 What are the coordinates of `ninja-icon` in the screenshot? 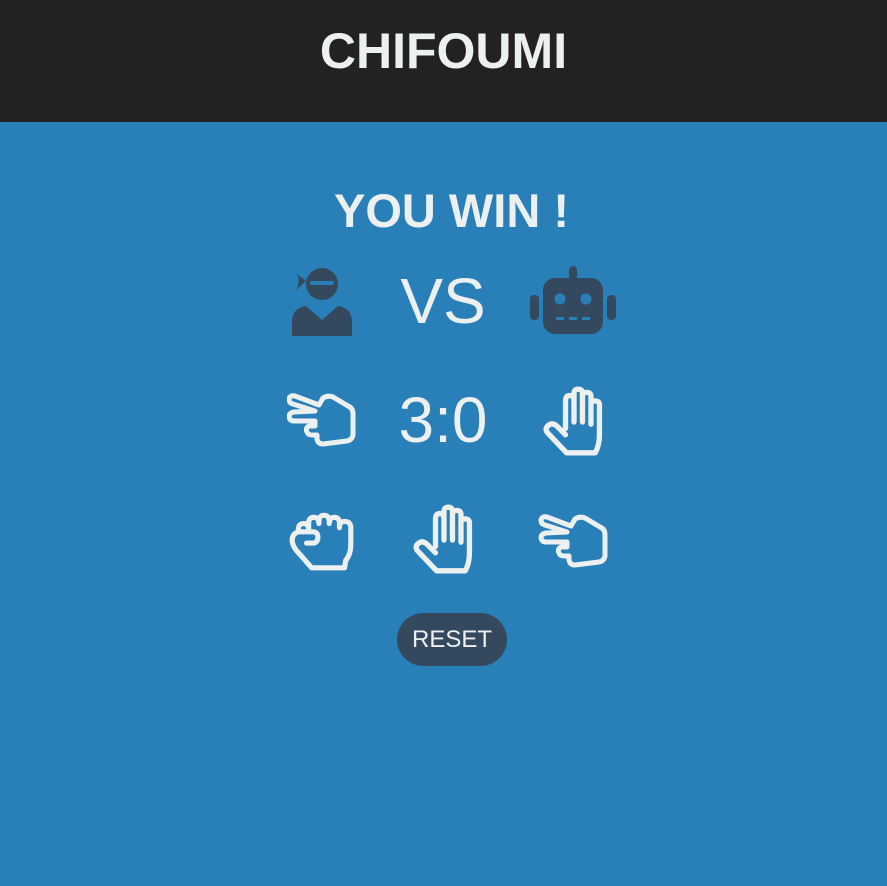 It's located at (322, 301).